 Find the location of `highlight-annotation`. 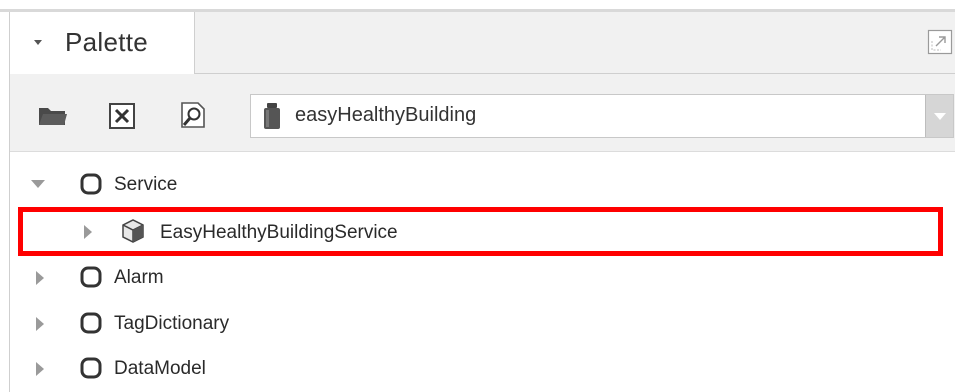

highlight-annotation is located at coordinates (480, 231).